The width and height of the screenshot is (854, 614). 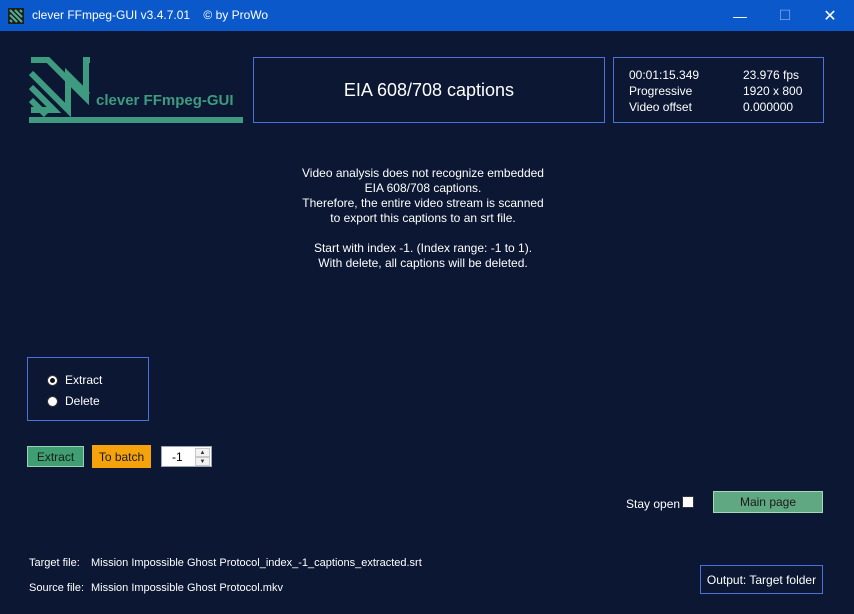 I want to click on stay-open-label: Stay open, so click(x=653, y=504).